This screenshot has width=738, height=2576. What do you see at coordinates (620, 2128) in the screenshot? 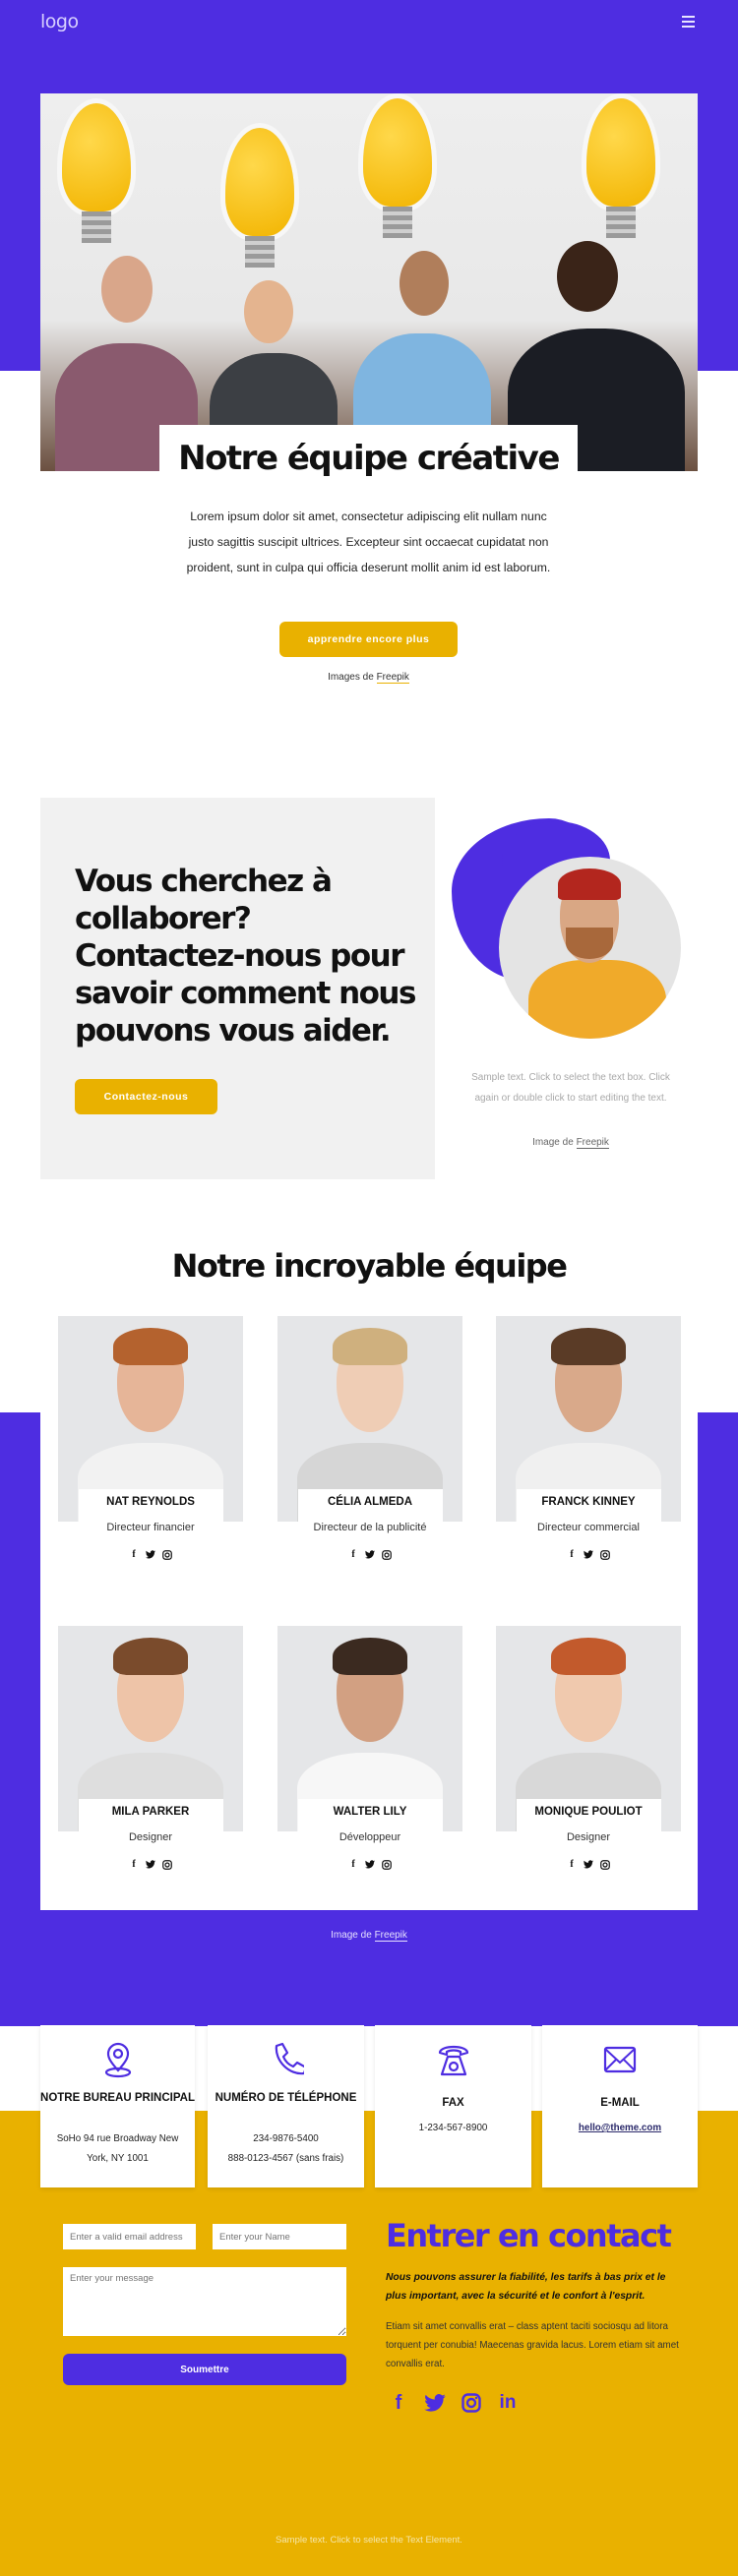
I see `email-link: hello@theme.com` at bounding box center [620, 2128].